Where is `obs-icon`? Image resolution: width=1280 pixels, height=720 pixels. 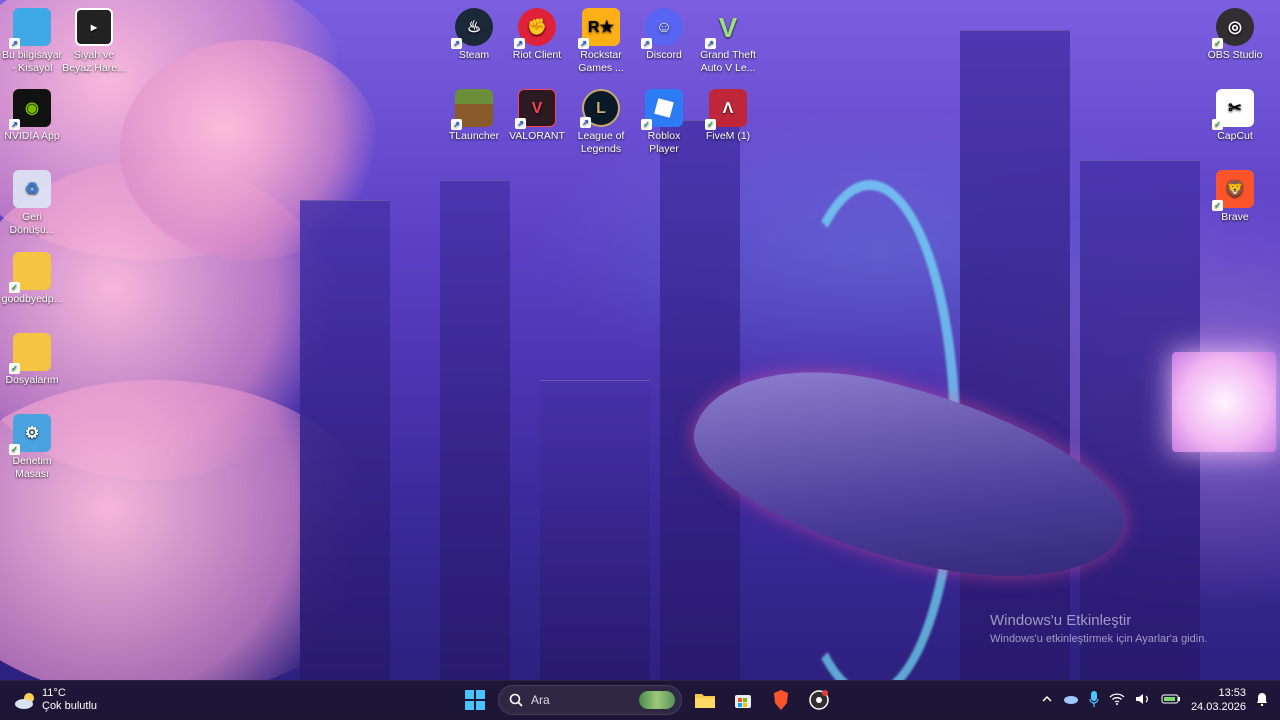
obs-icon is located at coordinates (819, 700).